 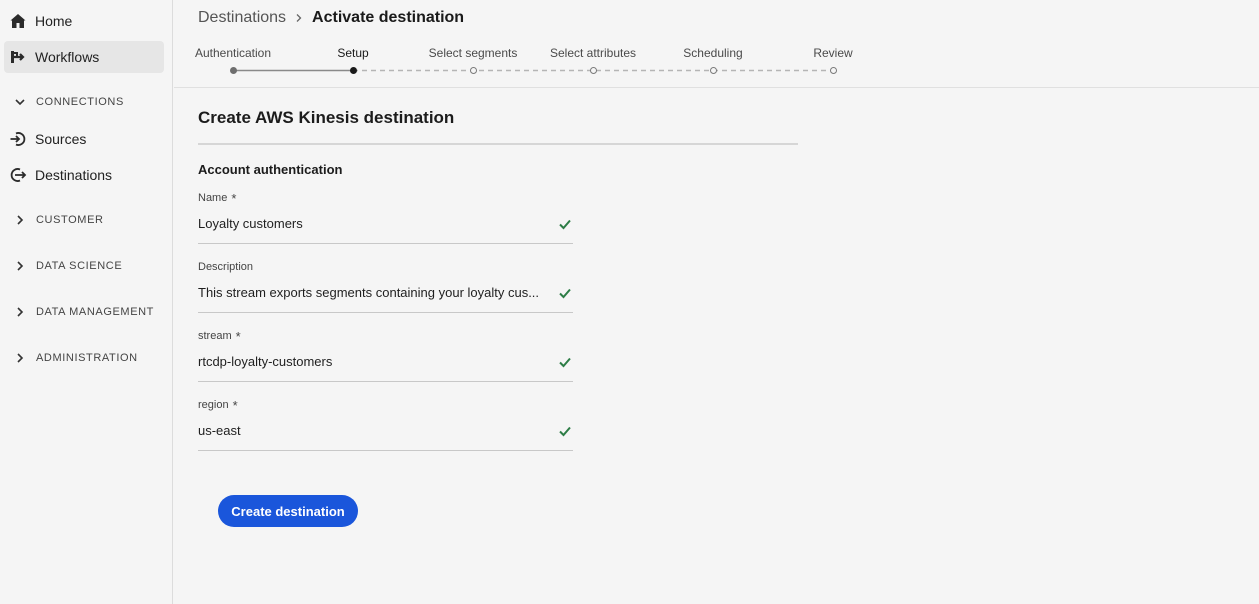 What do you see at coordinates (213, 198) in the screenshot?
I see `name-label: Name` at bounding box center [213, 198].